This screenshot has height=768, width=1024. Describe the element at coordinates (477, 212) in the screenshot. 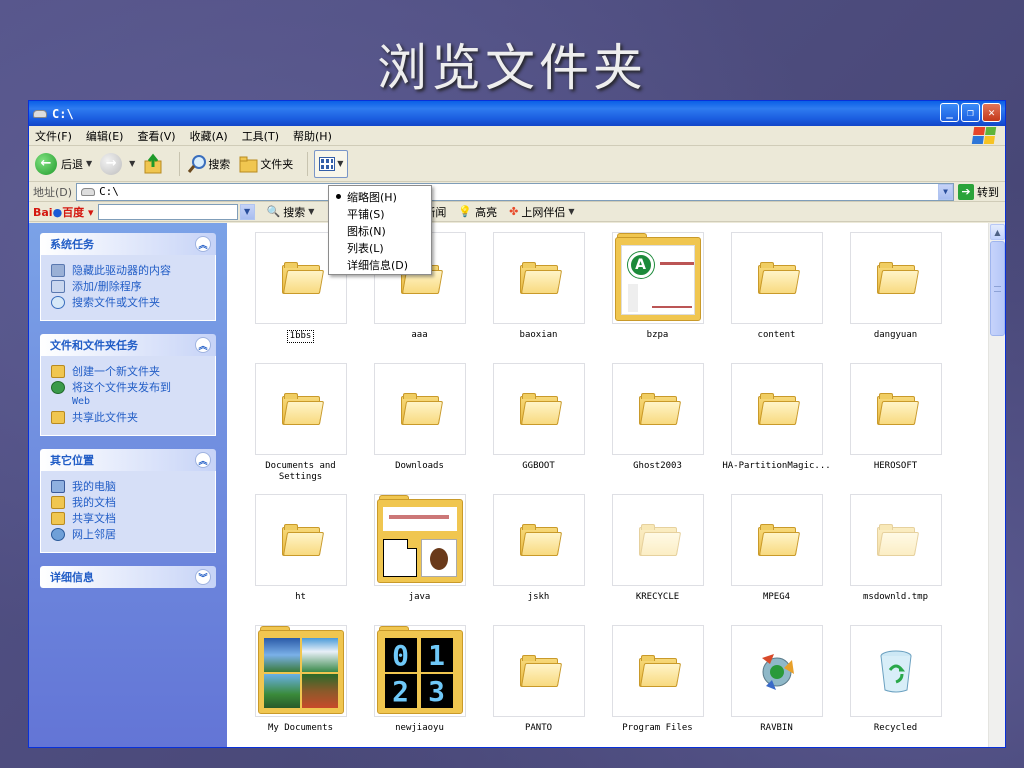

I see `baidu-highlight-button: 💡 高亮` at that location.